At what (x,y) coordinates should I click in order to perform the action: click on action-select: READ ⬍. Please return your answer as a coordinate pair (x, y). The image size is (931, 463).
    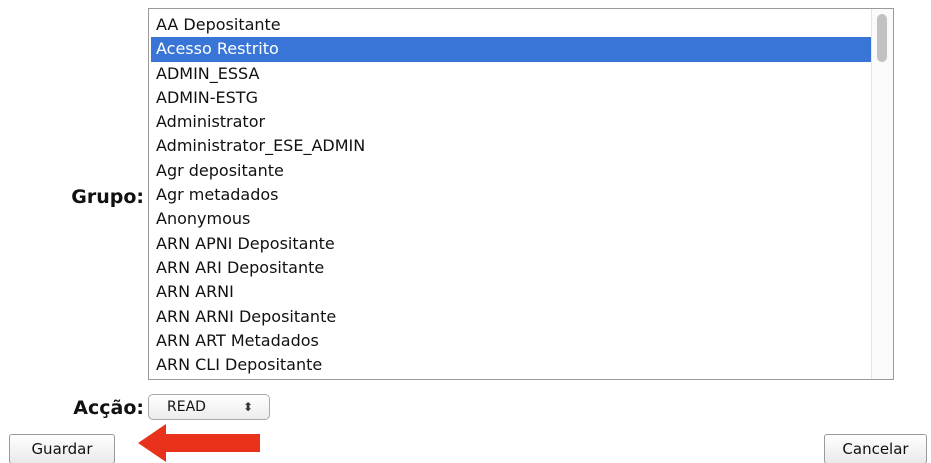
    Looking at the image, I should click on (209, 407).